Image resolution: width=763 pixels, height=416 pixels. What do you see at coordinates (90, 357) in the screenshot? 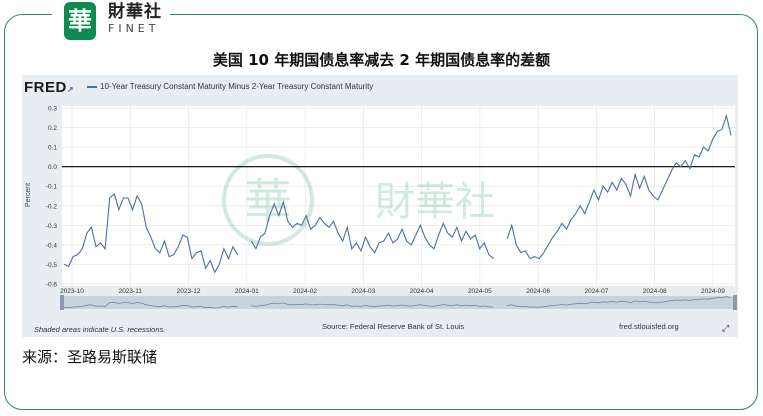
I see `source-caption: 来源：圣路易斯联储` at bounding box center [90, 357].